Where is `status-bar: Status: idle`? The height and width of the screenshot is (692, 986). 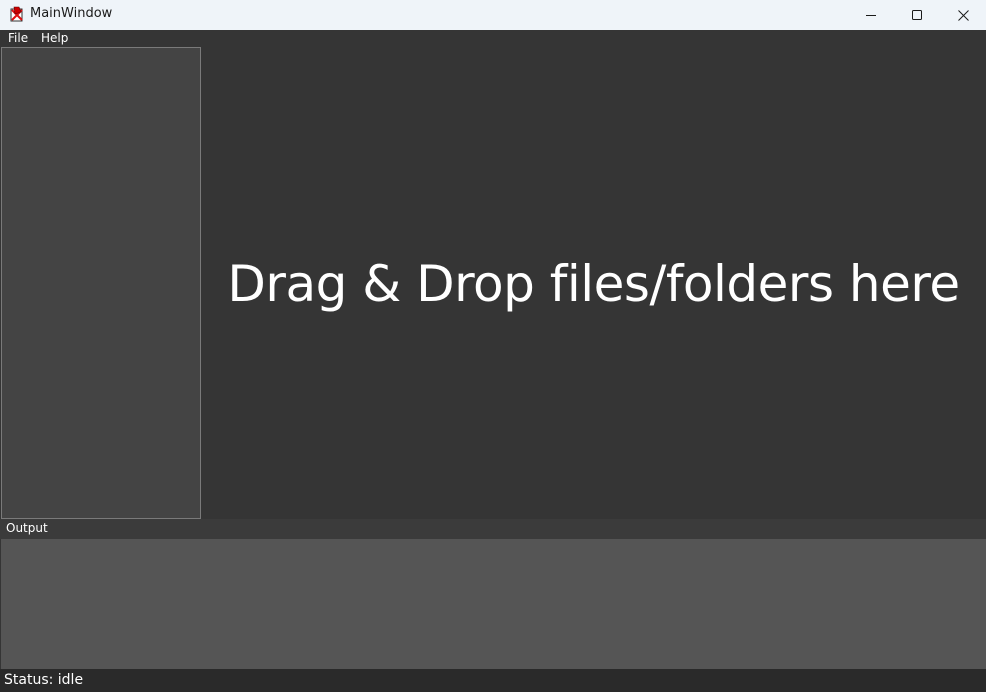
status-bar: Status: idle is located at coordinates (493, 680).